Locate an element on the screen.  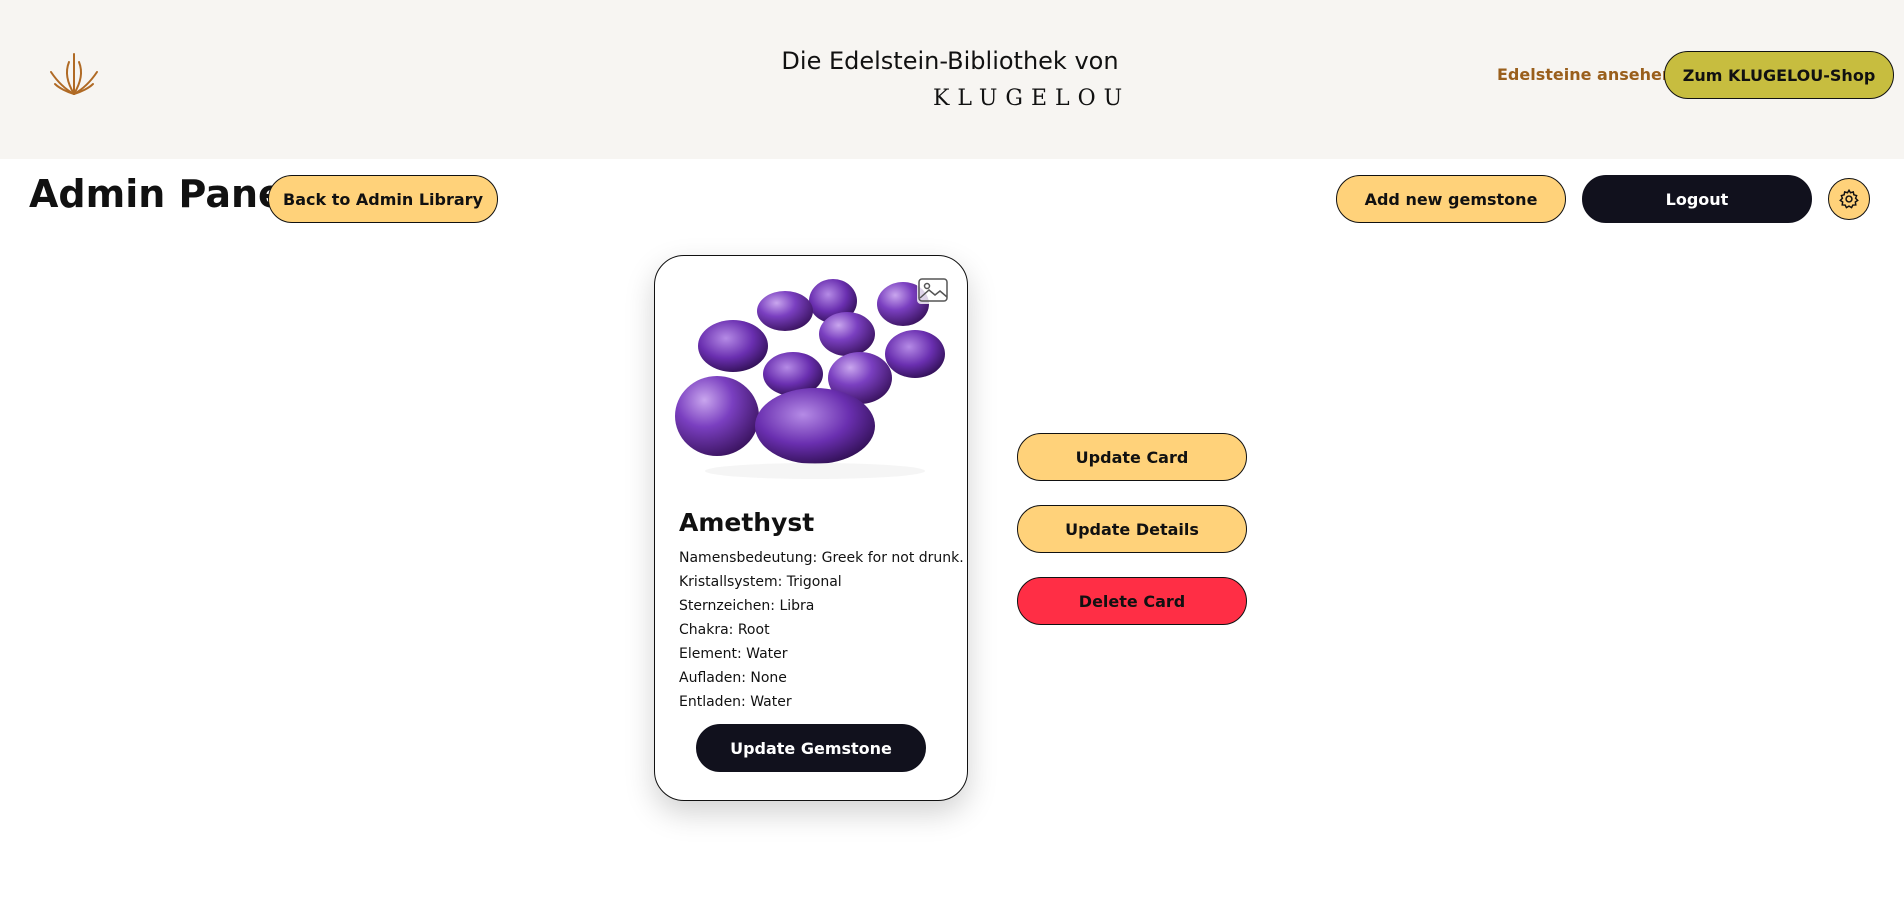
page-title: Admin Panel is located at coordinates (163, 194).